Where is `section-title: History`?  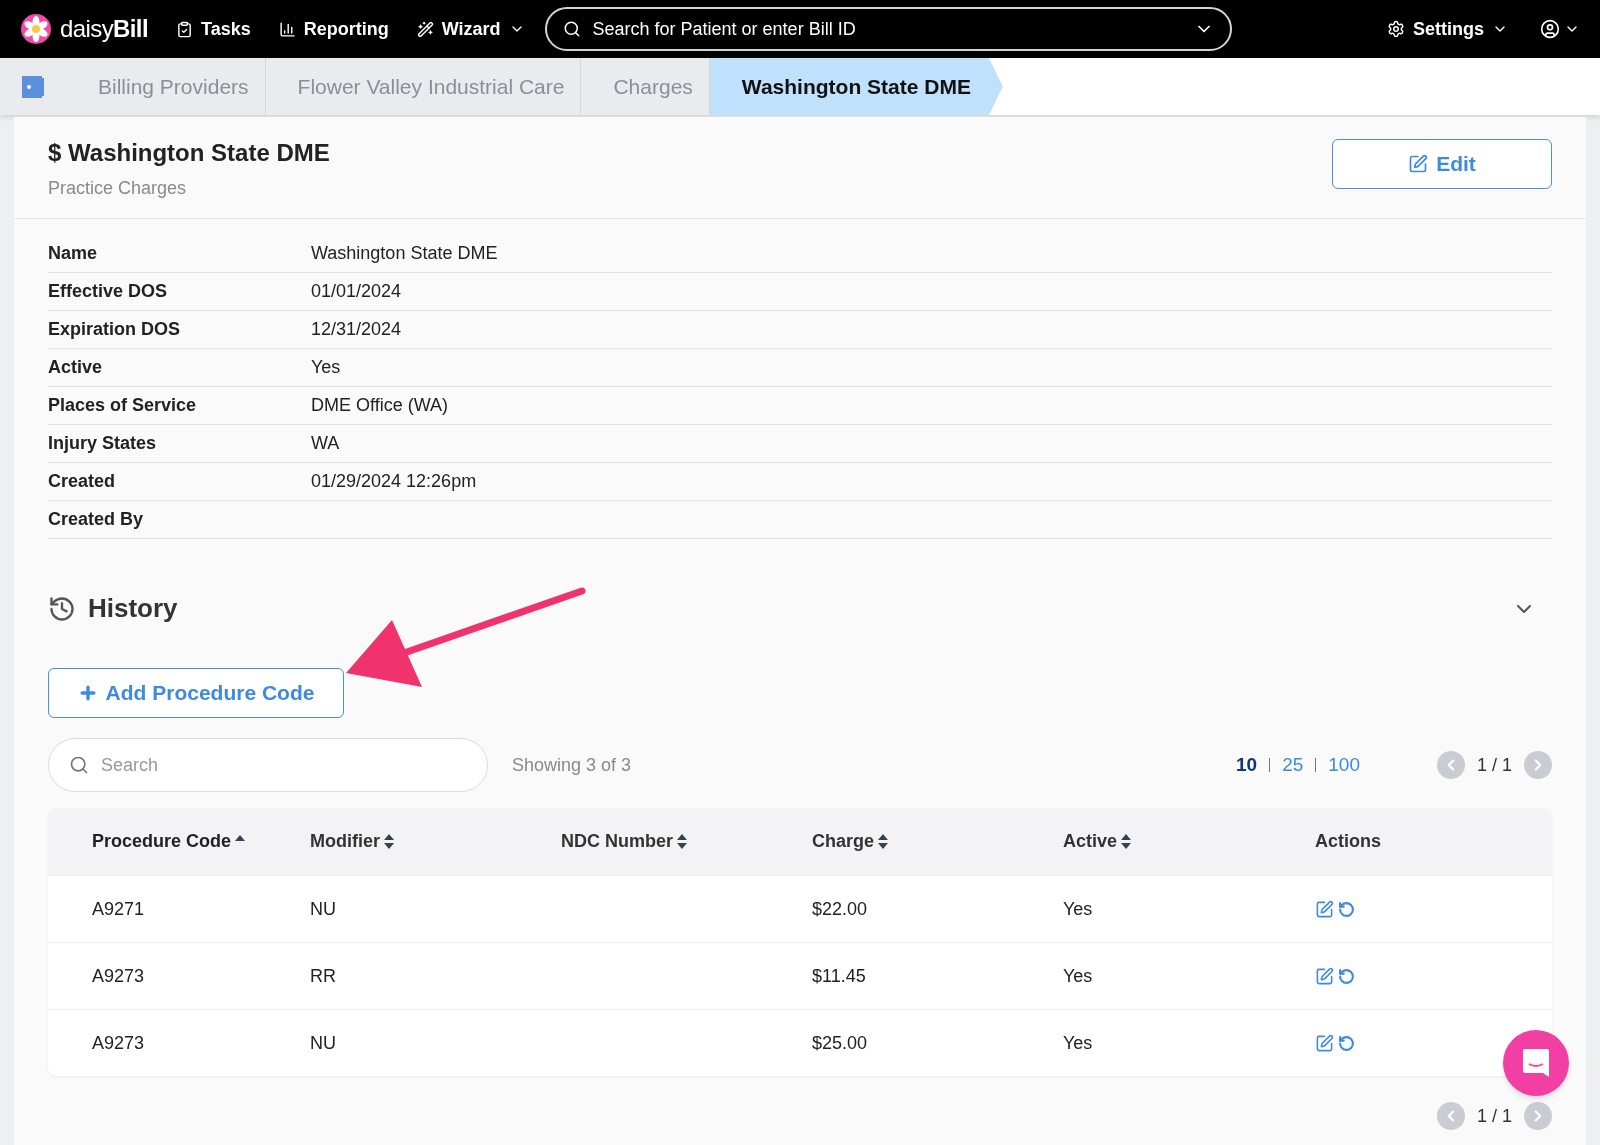
section-title: History is located at coordinates (133, 608).